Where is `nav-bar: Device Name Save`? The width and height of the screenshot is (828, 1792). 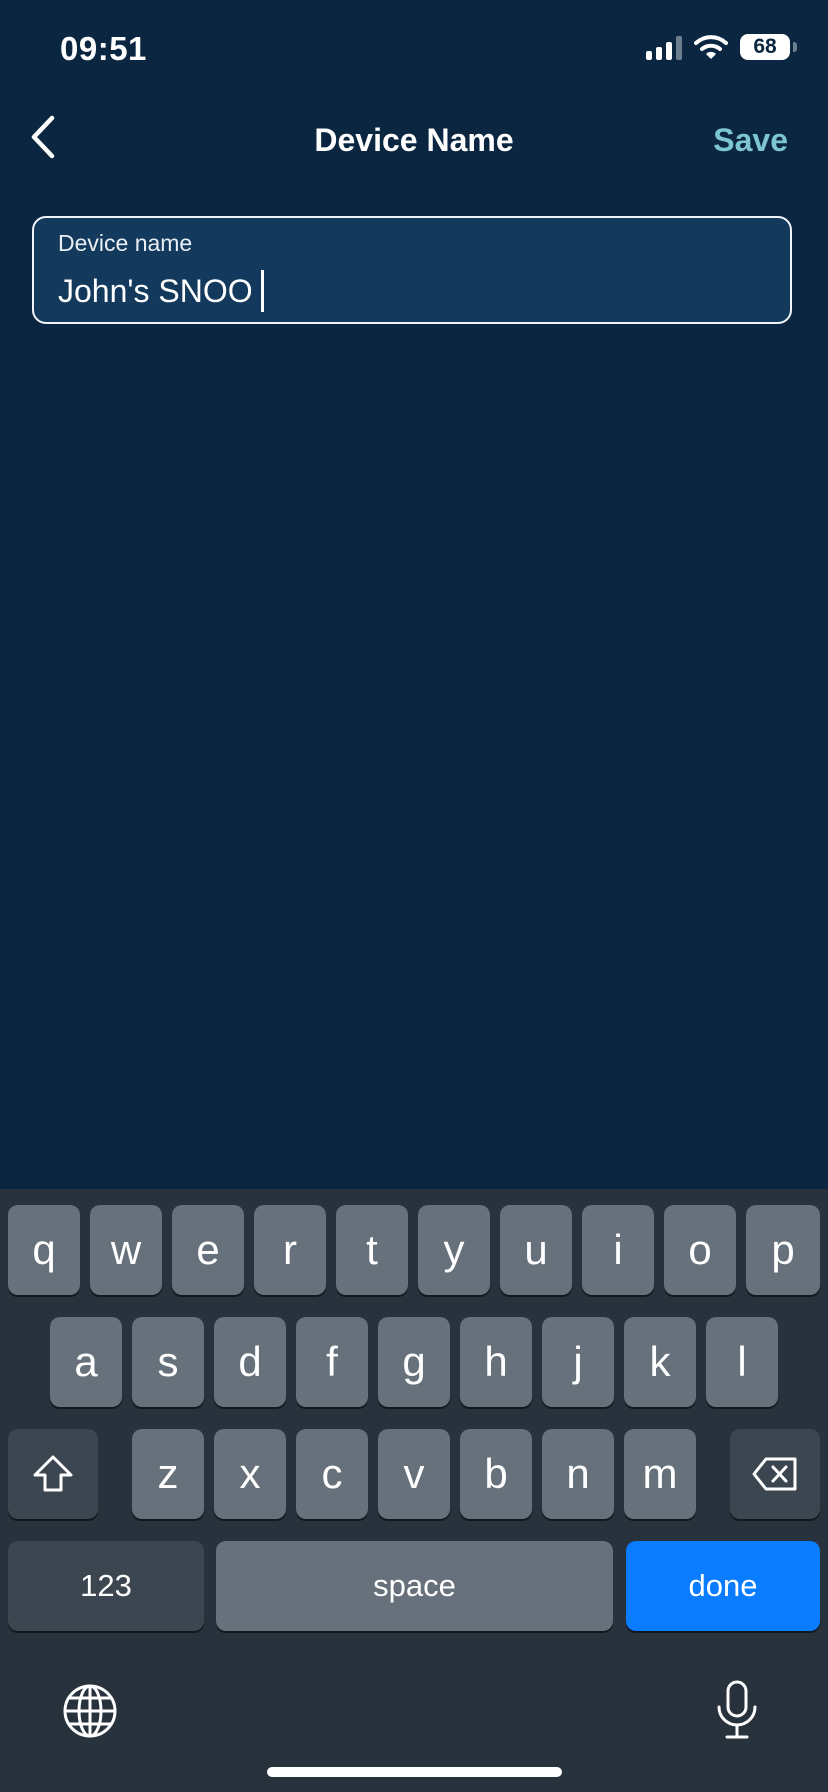 nav-bar: Device Name Save is located at coordinates (414, 140).